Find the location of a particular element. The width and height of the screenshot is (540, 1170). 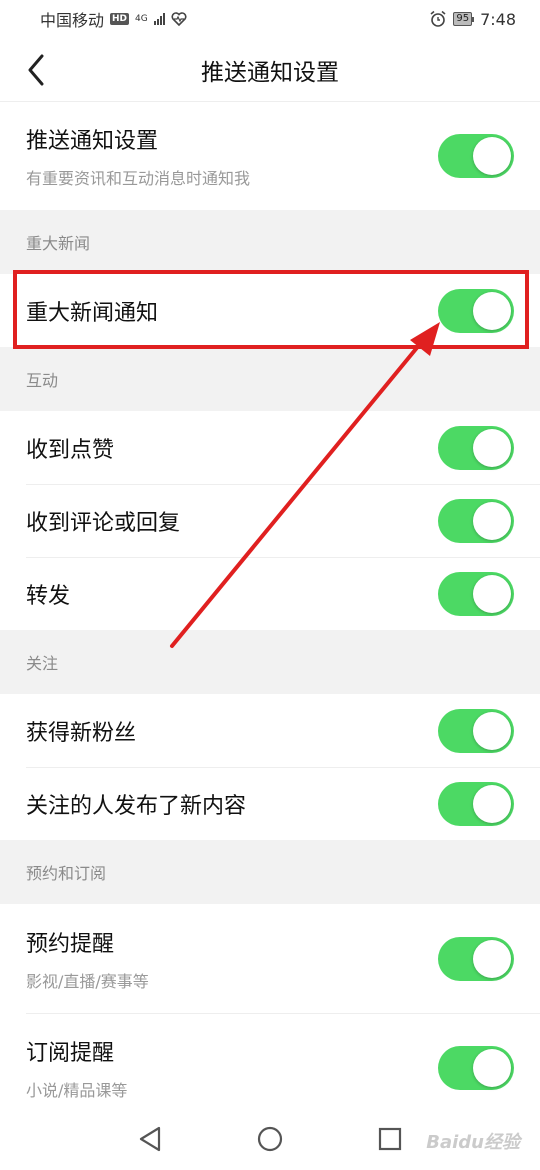

section-header-follow: 关注 is located at coordinates (270, 662).